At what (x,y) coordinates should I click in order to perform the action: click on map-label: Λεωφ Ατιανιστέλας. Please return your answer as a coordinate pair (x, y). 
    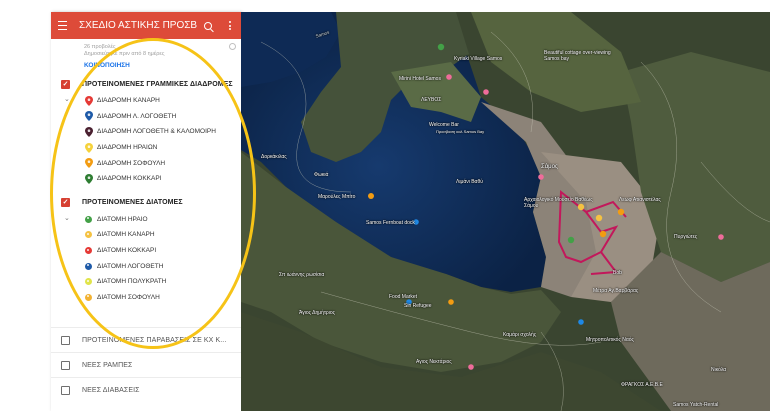
    Looking at the image, I should click on (640, 200).